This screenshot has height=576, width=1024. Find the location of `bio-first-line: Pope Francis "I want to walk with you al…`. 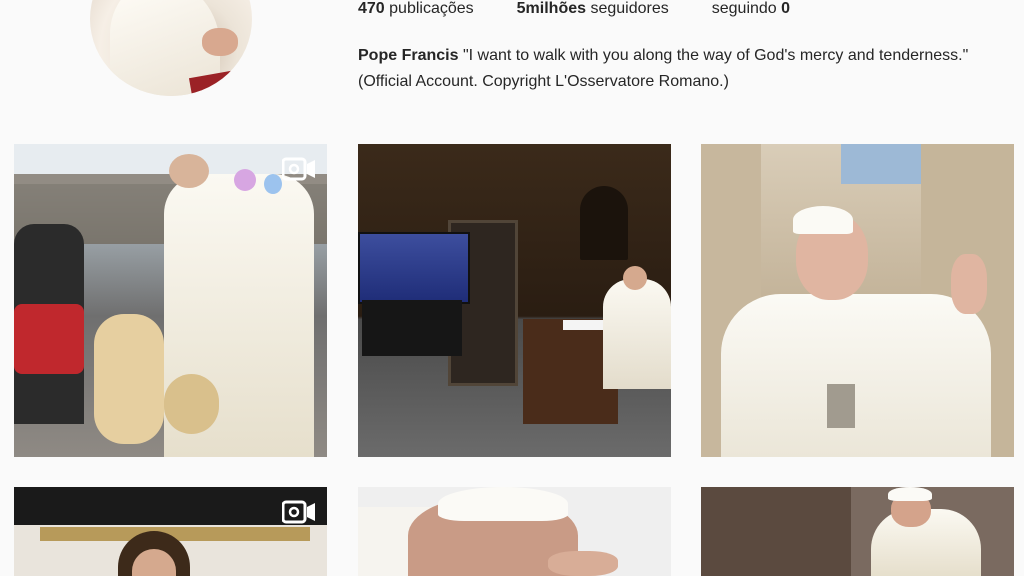

bio-first-line: Pope Francis "I want to walk with you al… is located at coordinates (688, 56).